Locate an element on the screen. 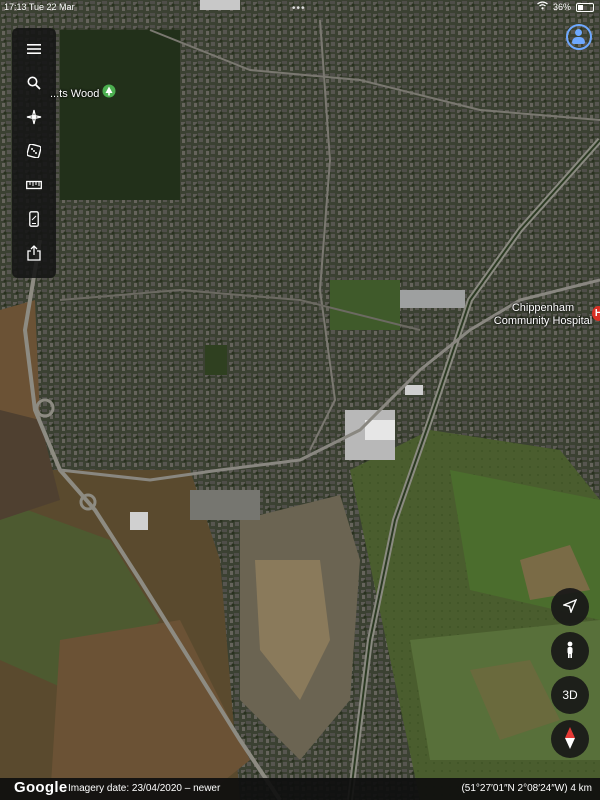 The image size is (600, 800). 3d-label: 3D is located at coordinates (570, 695).